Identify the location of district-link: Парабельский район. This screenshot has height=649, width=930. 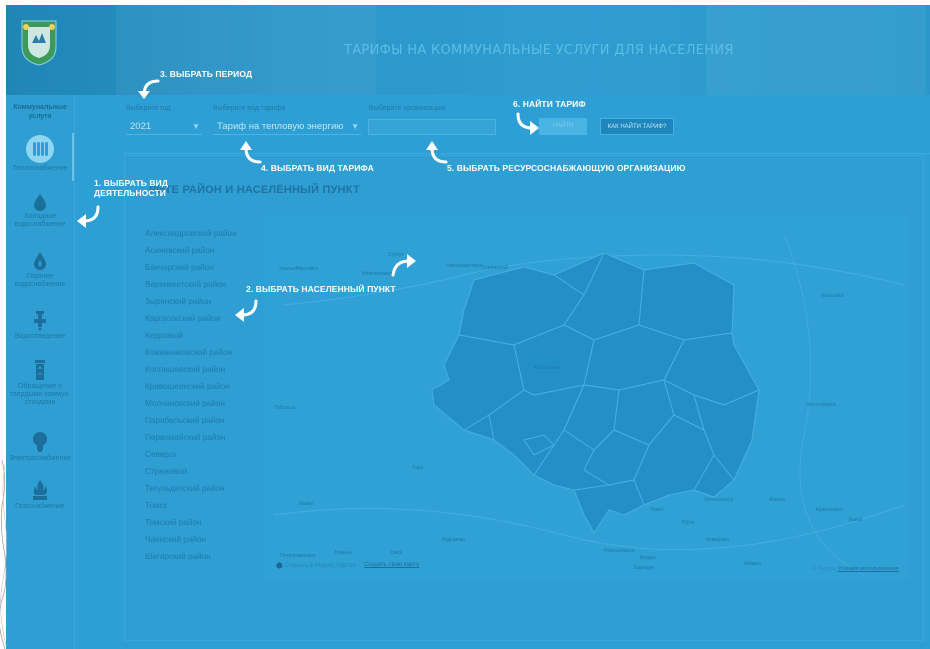
(191, 420).